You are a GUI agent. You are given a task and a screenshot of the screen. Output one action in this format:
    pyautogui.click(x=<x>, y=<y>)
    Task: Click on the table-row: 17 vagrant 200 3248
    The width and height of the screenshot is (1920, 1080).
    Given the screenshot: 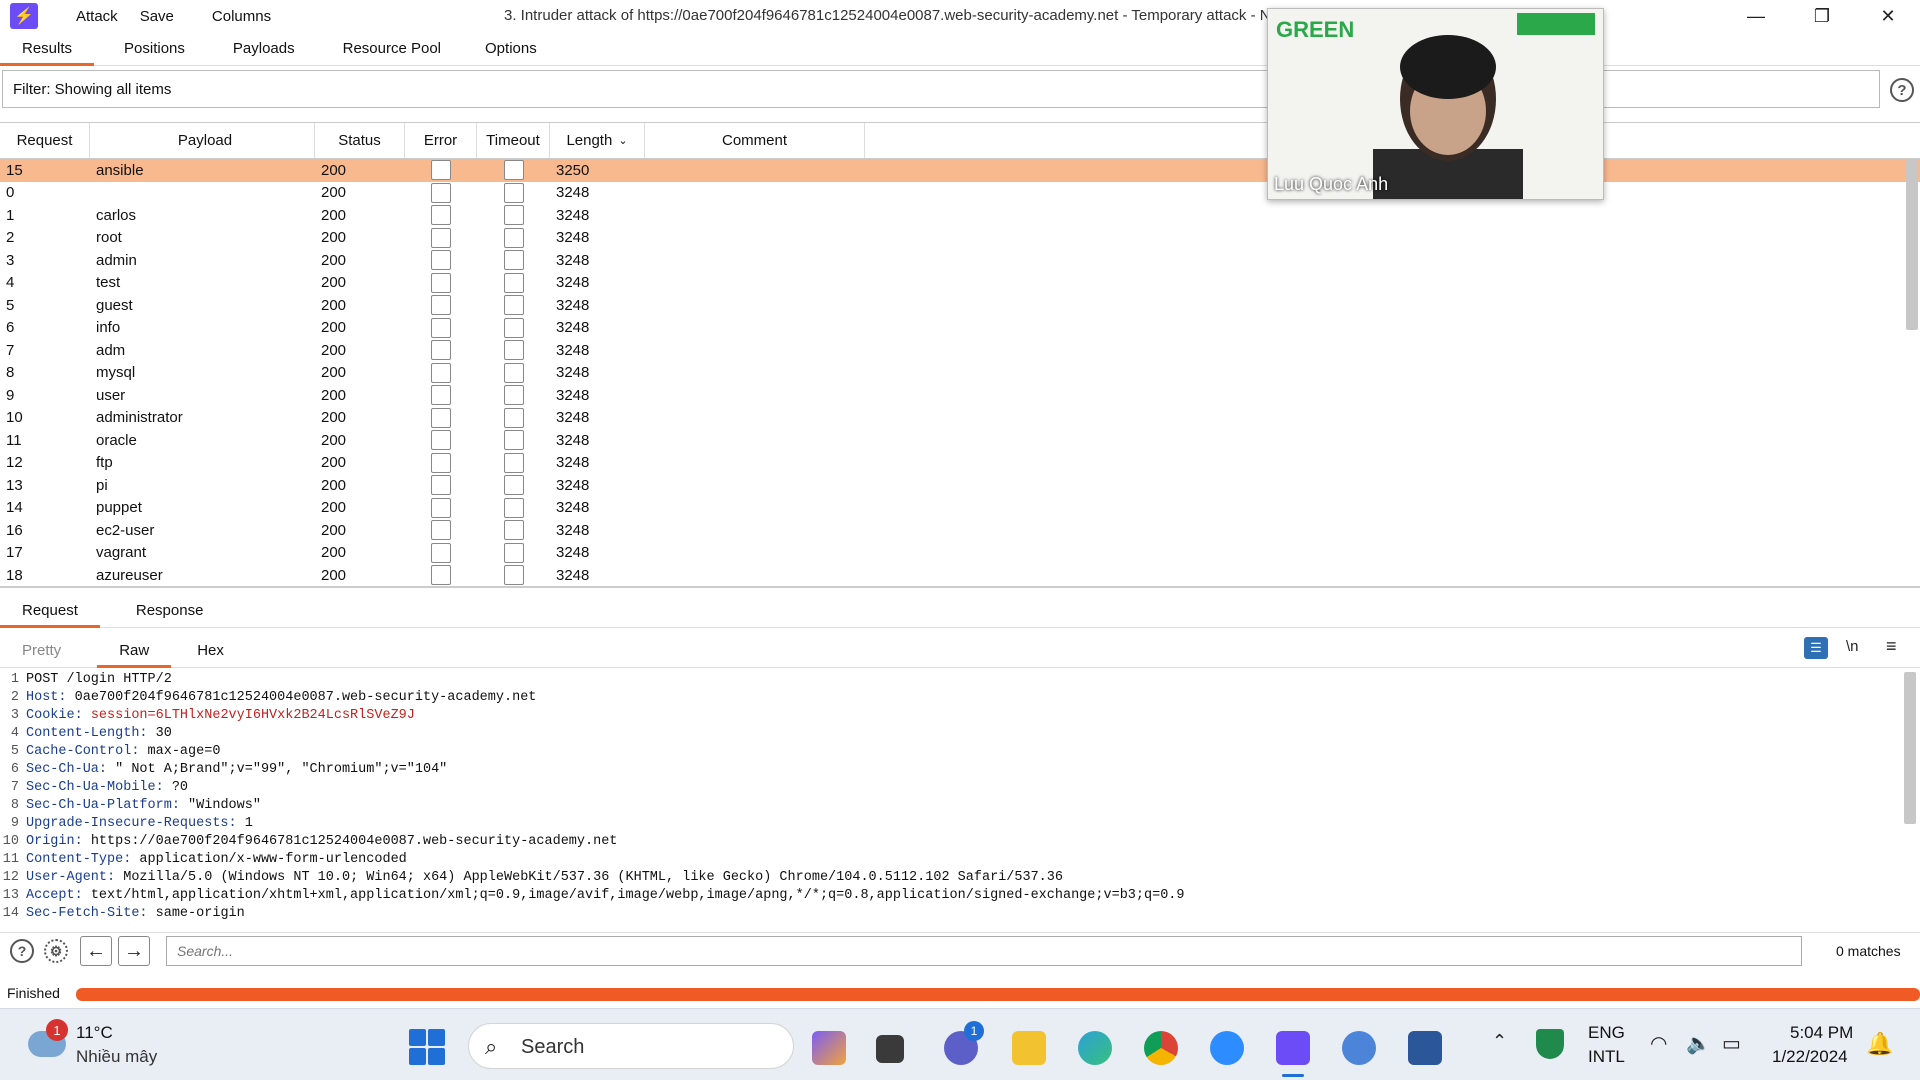 What is the action you would take?
    pyautogui.click(x=960, y=553)
    